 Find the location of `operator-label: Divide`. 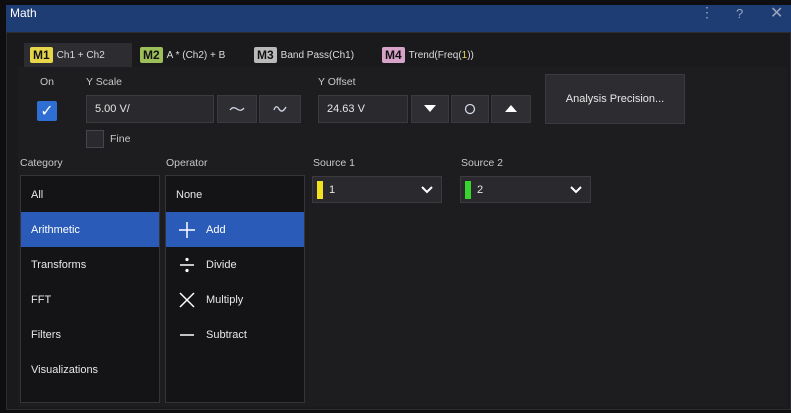

operator-label: Divide is located at coordinates (221, 264).